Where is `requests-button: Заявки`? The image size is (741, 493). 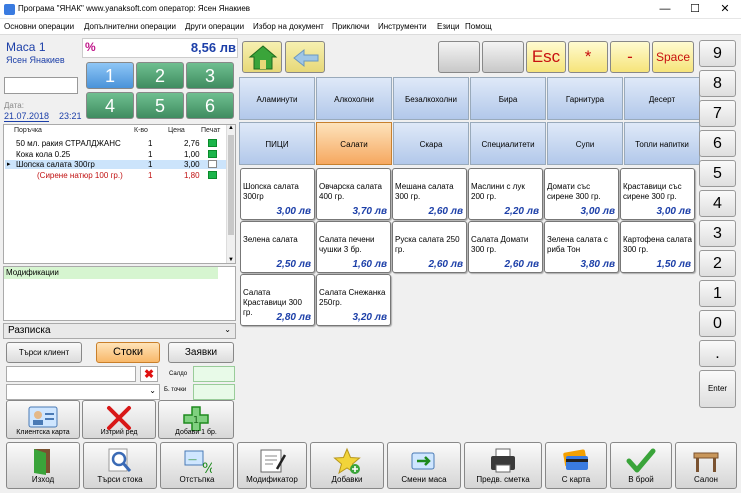
requests-button: Заявки is located at coordinates (201, 352).